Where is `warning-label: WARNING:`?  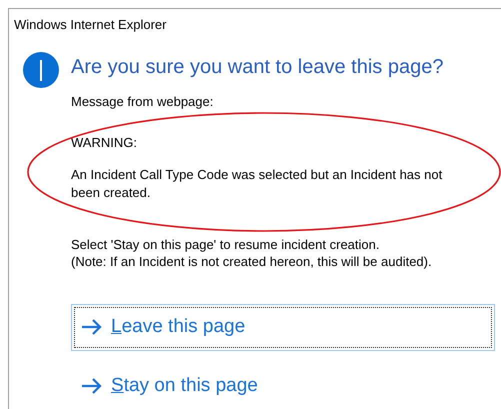
warning-label: WARNING: is located at coordinates (104, 143).